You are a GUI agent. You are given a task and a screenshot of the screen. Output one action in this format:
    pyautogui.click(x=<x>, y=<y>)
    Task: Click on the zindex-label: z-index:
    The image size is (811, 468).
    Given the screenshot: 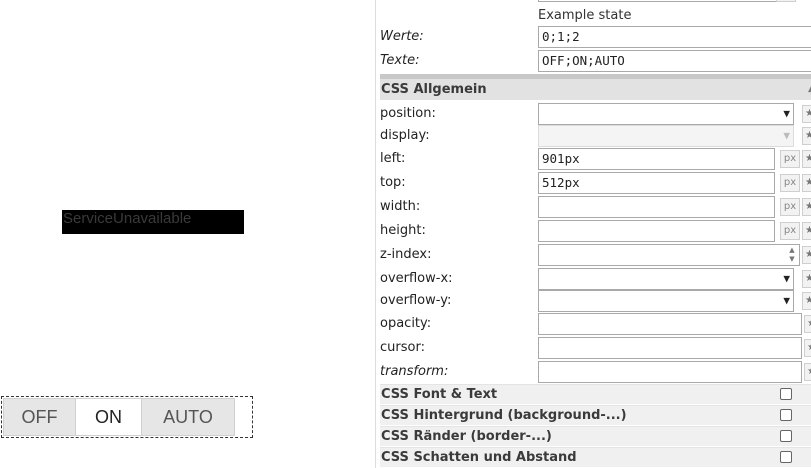 What is the action you would take?
    pyautogui.click(x=406, y=254)
    